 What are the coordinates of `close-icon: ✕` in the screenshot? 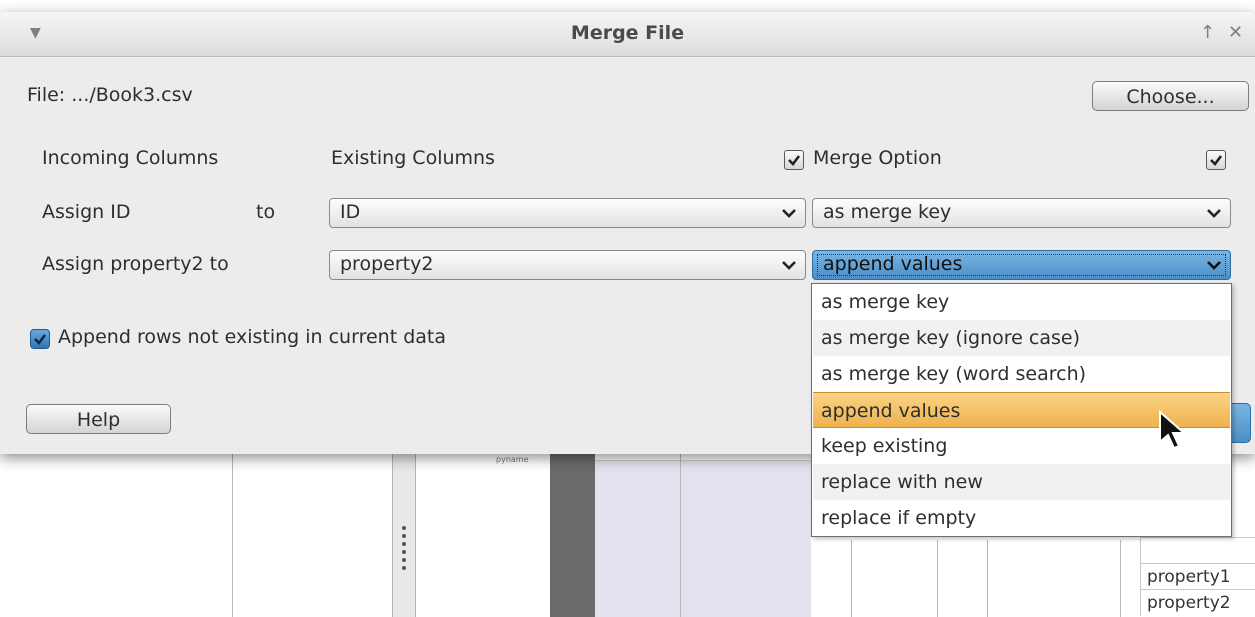 It's located at (1235, 32).